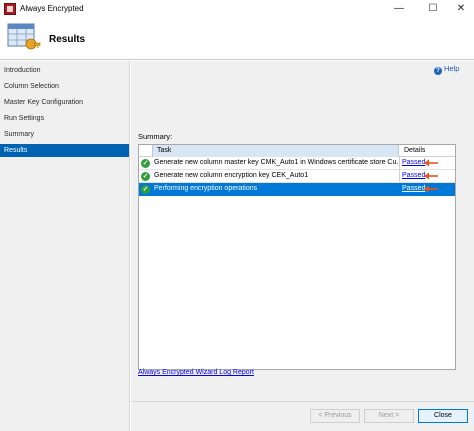 The width and height of the screenshot is (474, 431). What do you see at coordinates (24, 36) in the screenshot?
I see `wizard-icon` at bounding box center [24, 36].